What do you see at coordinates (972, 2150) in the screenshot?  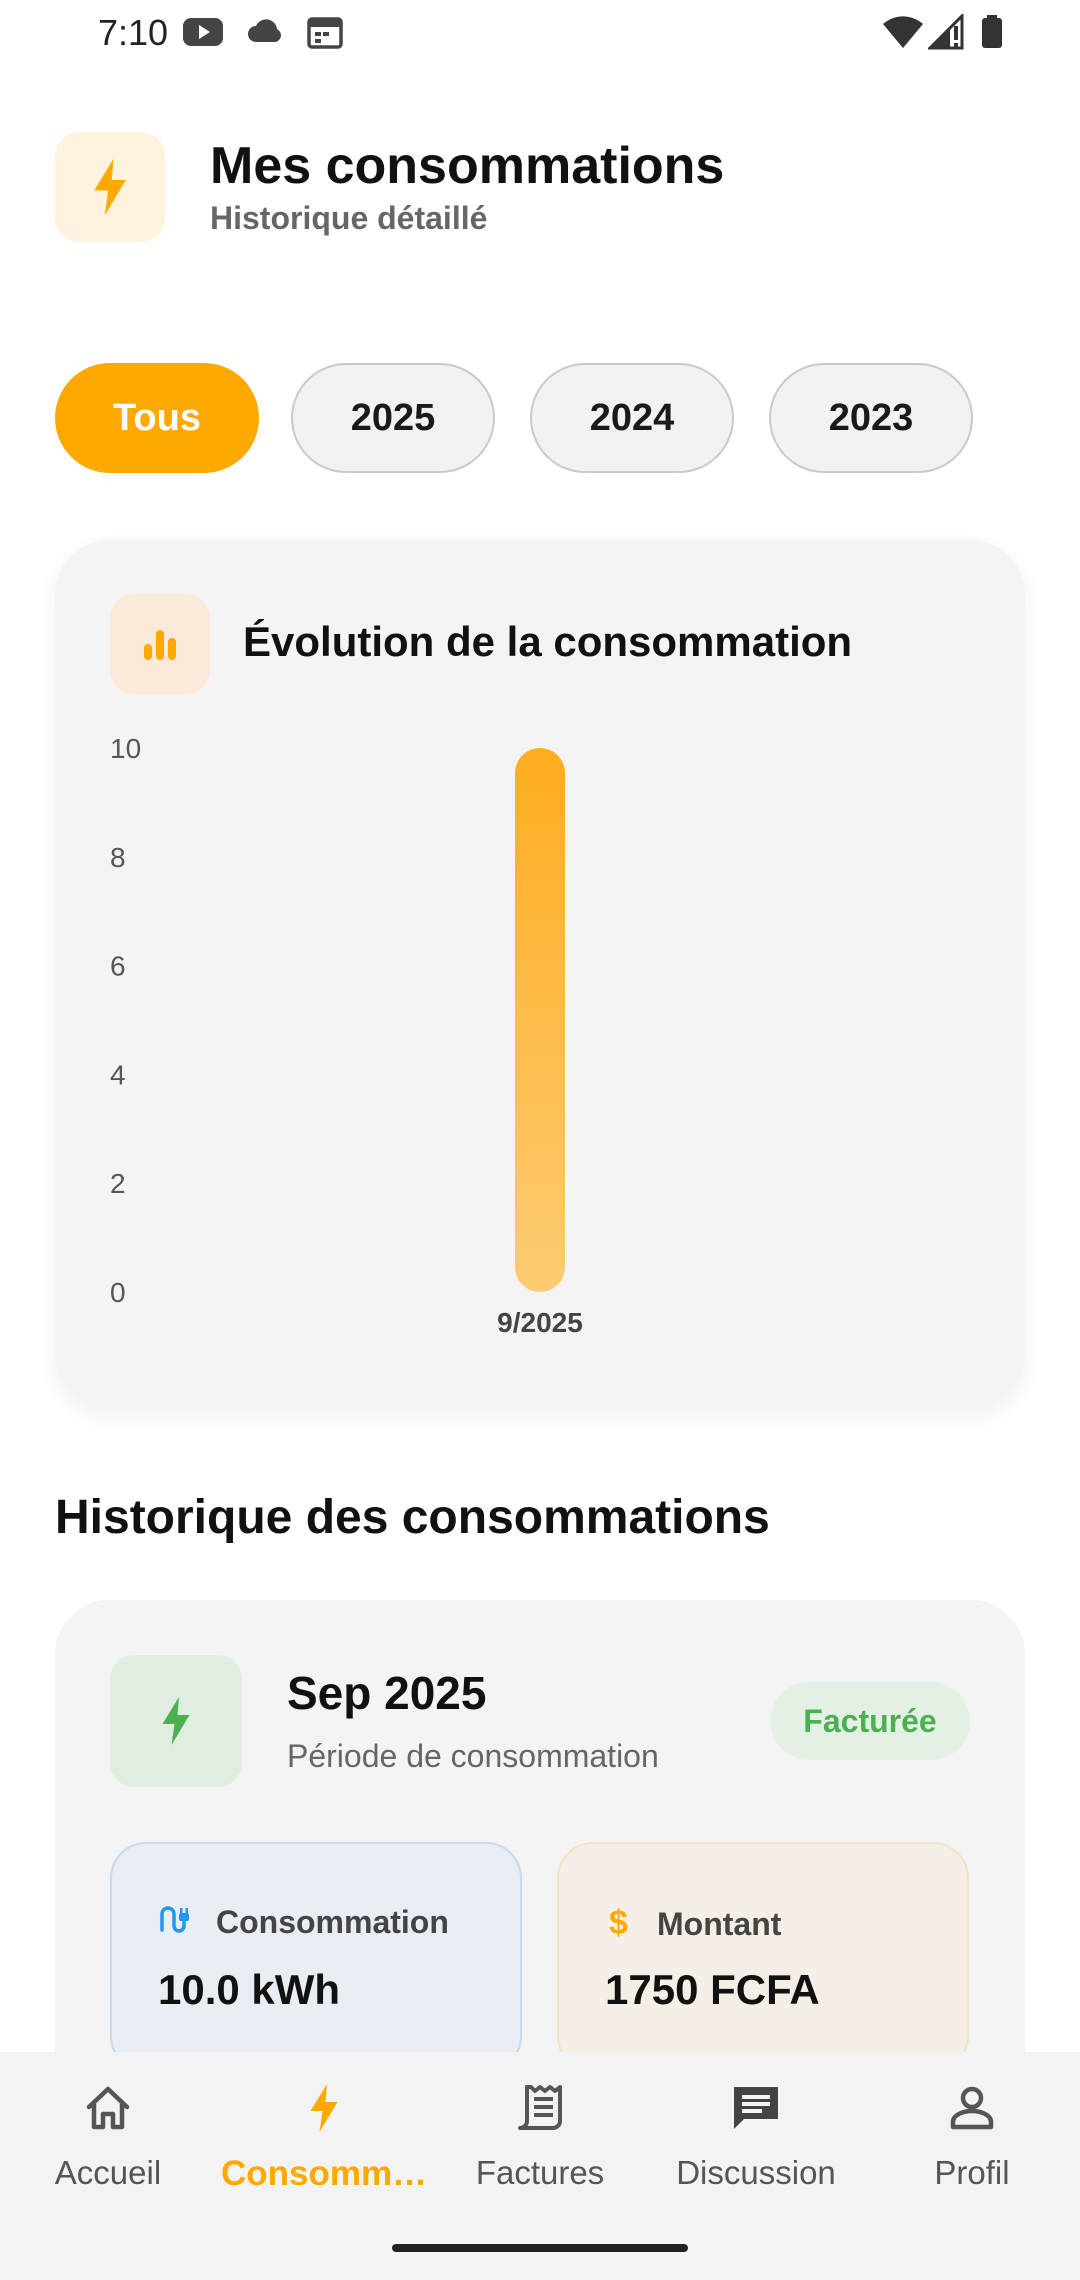 I see `nav-item-profil: Profil` at bounding box center [972, 2150].